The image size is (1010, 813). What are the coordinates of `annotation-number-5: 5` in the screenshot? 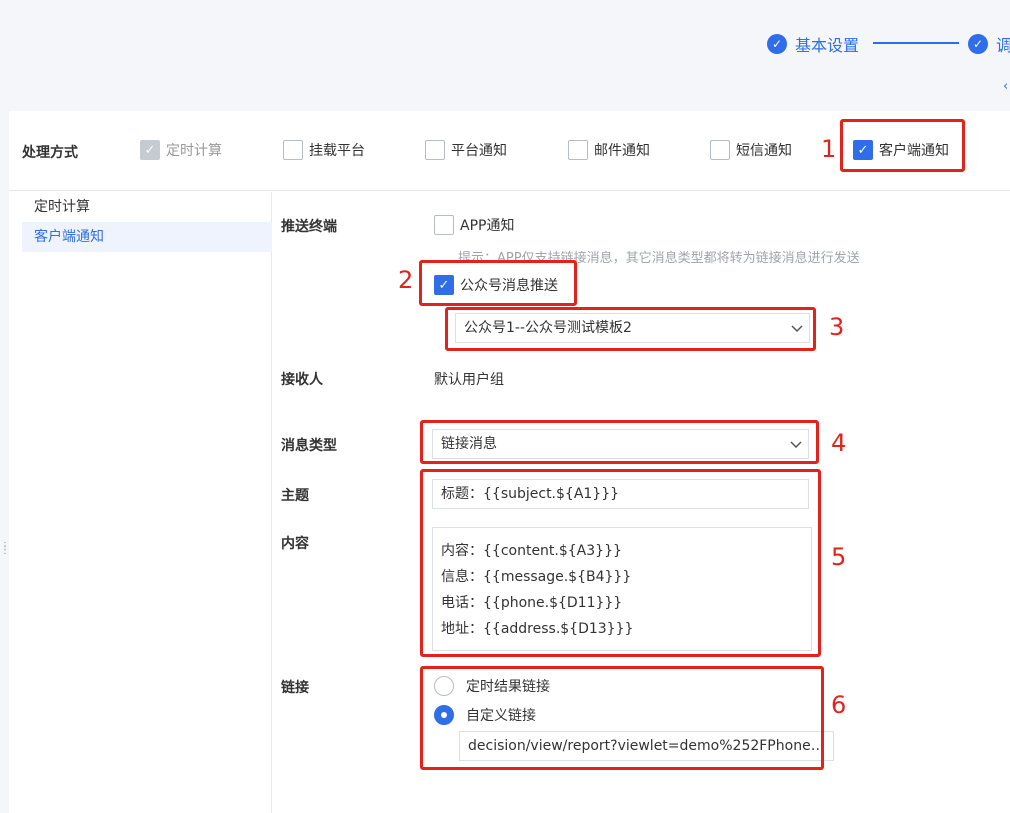 It's located at (839, 557).